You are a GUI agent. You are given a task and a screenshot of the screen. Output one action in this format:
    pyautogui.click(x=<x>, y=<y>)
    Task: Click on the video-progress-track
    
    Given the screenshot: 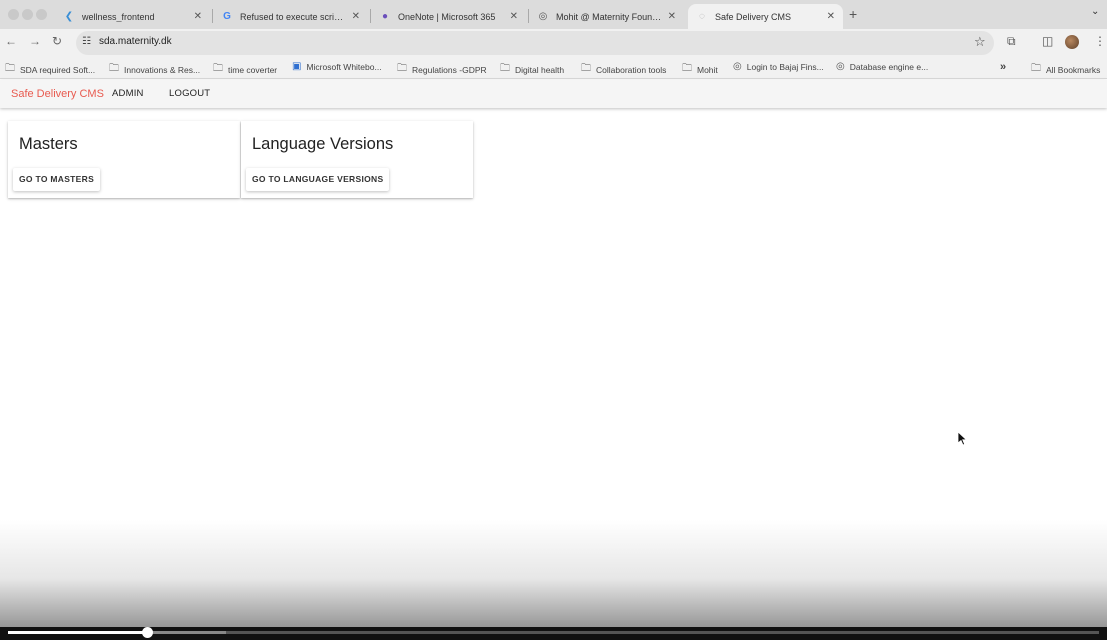 What is the action you would take?
    pyautogui.click(x=553, y=632)
    